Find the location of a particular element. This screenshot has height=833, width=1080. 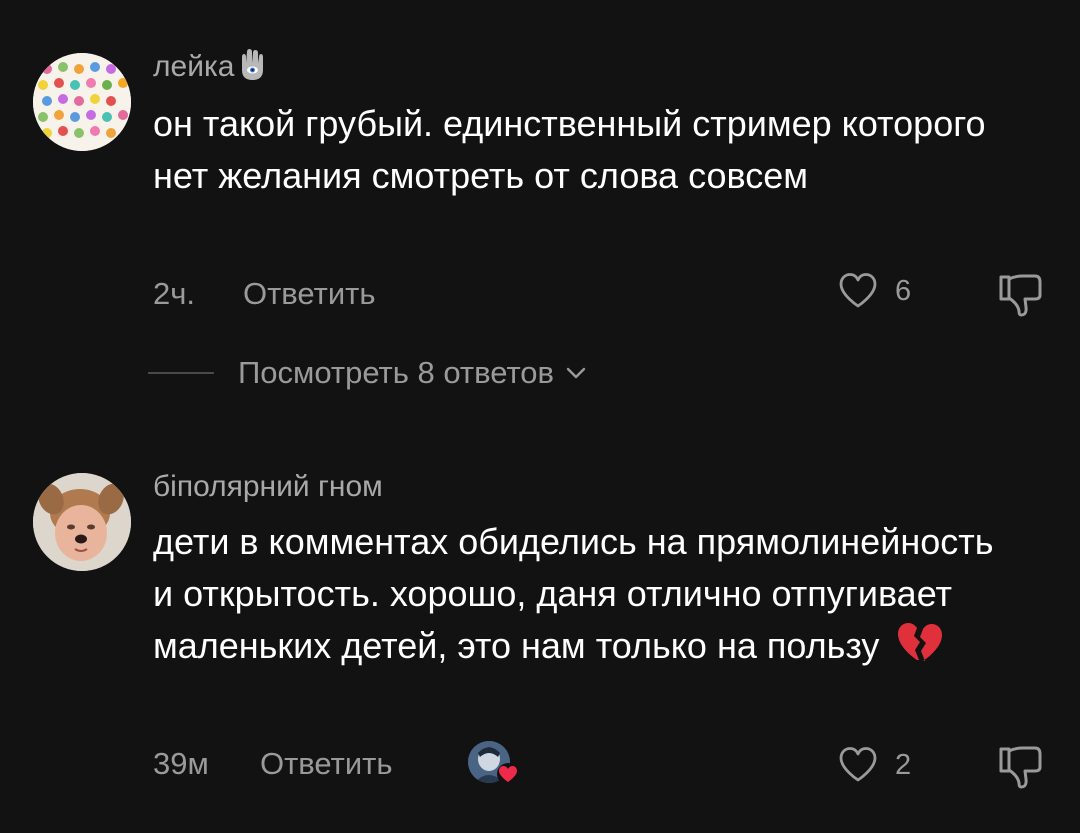

broken-heart-emoji is located at coordinates (919, 649).